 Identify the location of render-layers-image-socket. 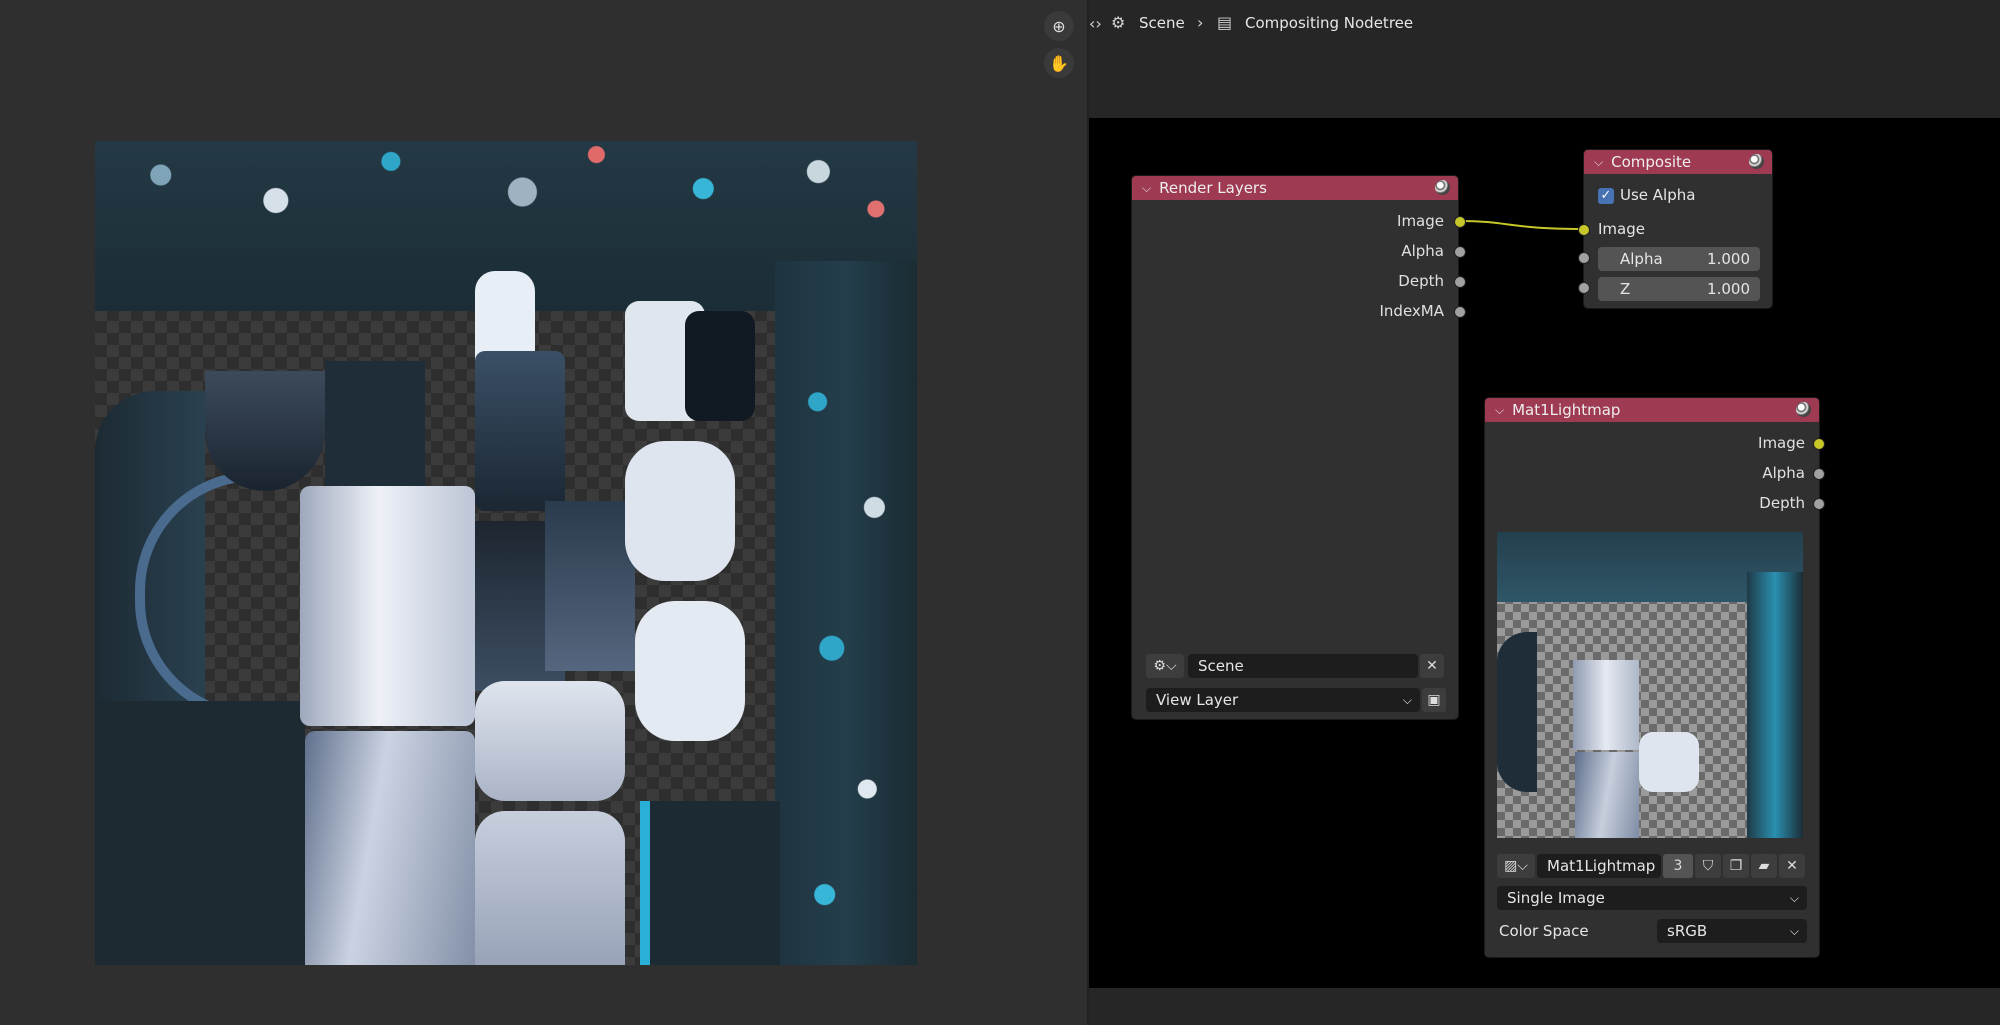
(1460, 222).